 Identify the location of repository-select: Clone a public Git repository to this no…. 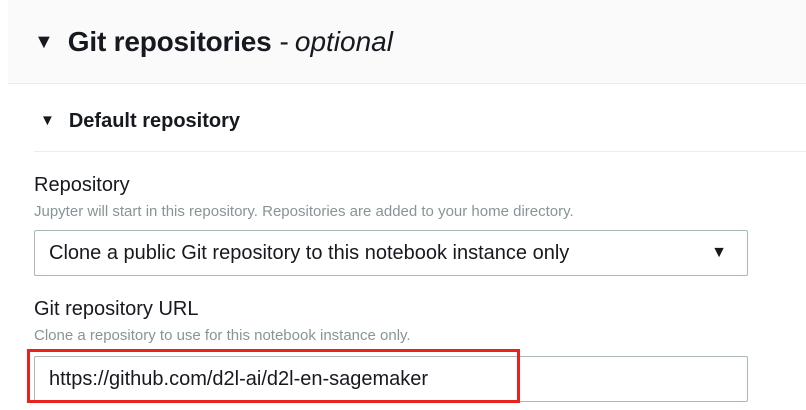
(391, 253).